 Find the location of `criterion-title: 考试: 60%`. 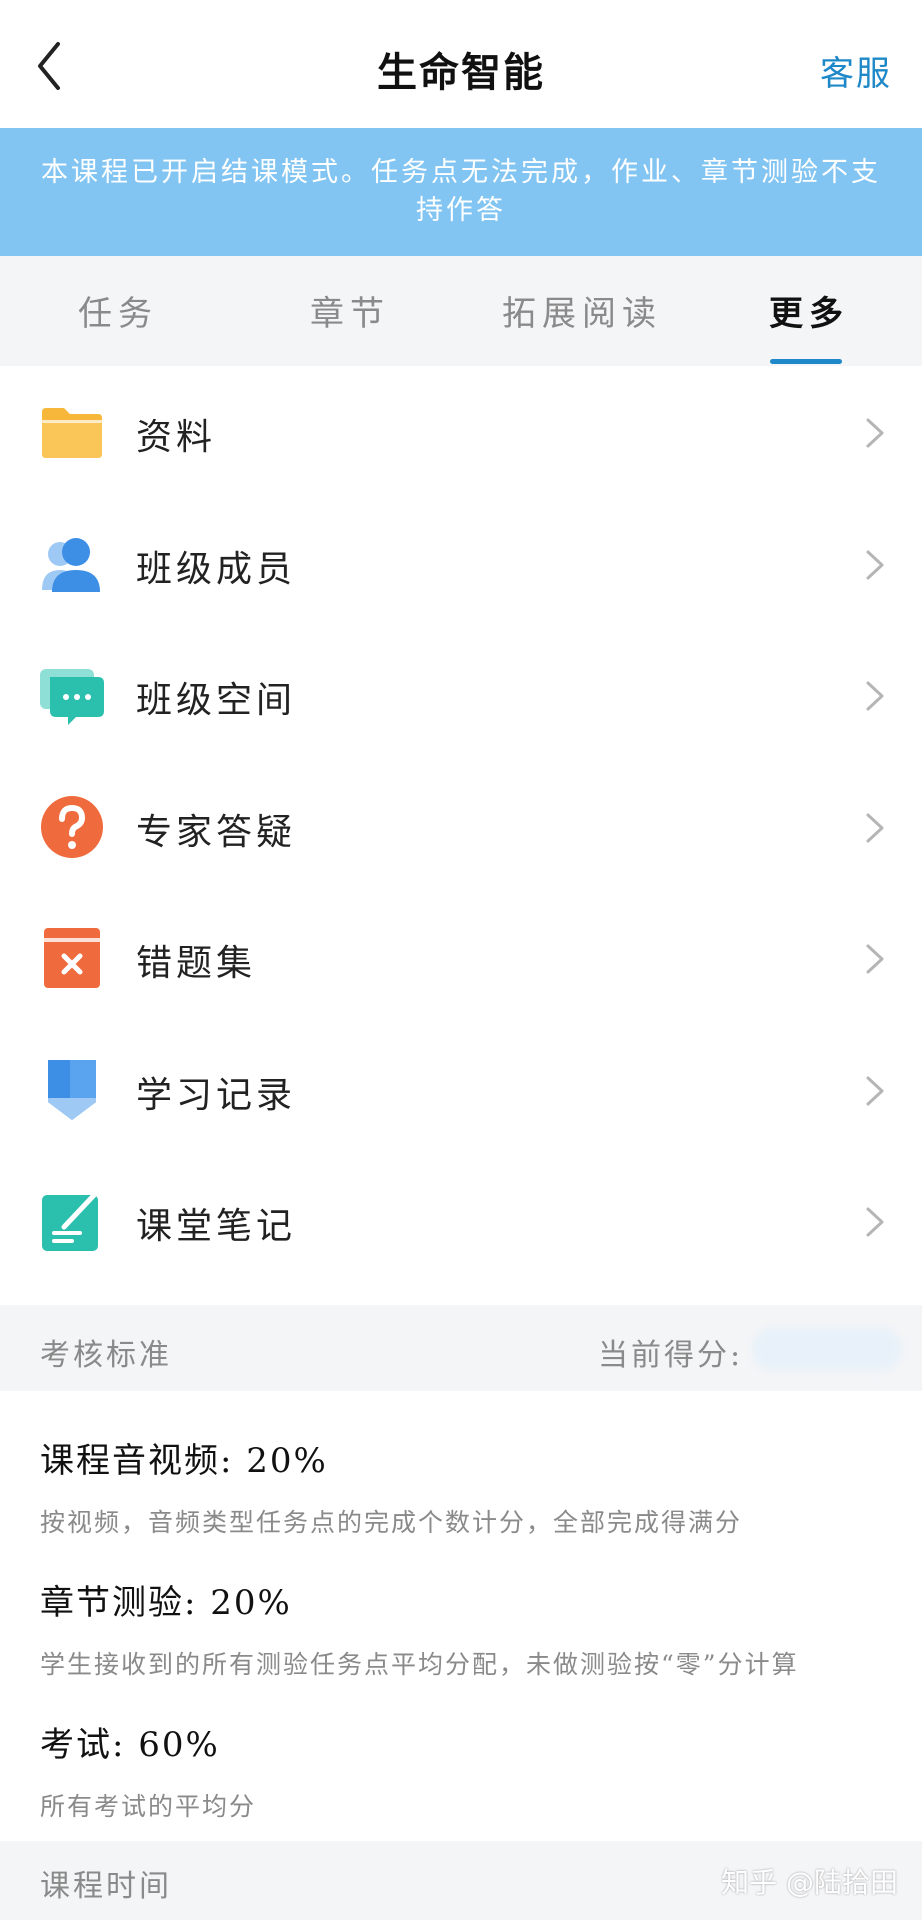

criterion-title: 考试: 60% is located at coordinates (130, 1745).